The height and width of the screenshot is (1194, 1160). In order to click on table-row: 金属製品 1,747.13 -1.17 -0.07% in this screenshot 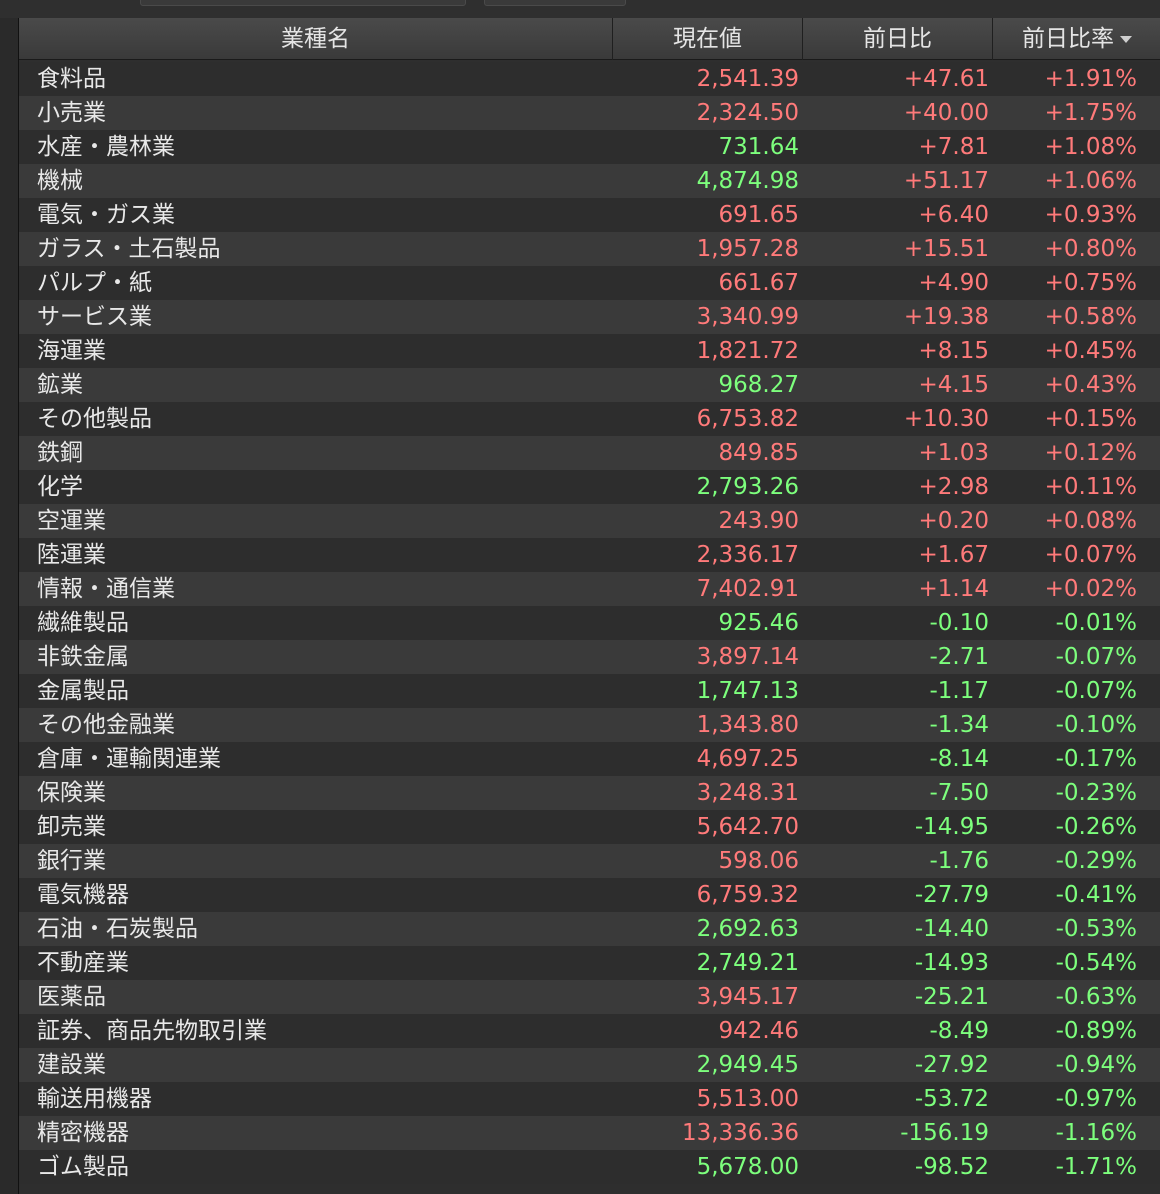, I will do `click(589, 691)`.